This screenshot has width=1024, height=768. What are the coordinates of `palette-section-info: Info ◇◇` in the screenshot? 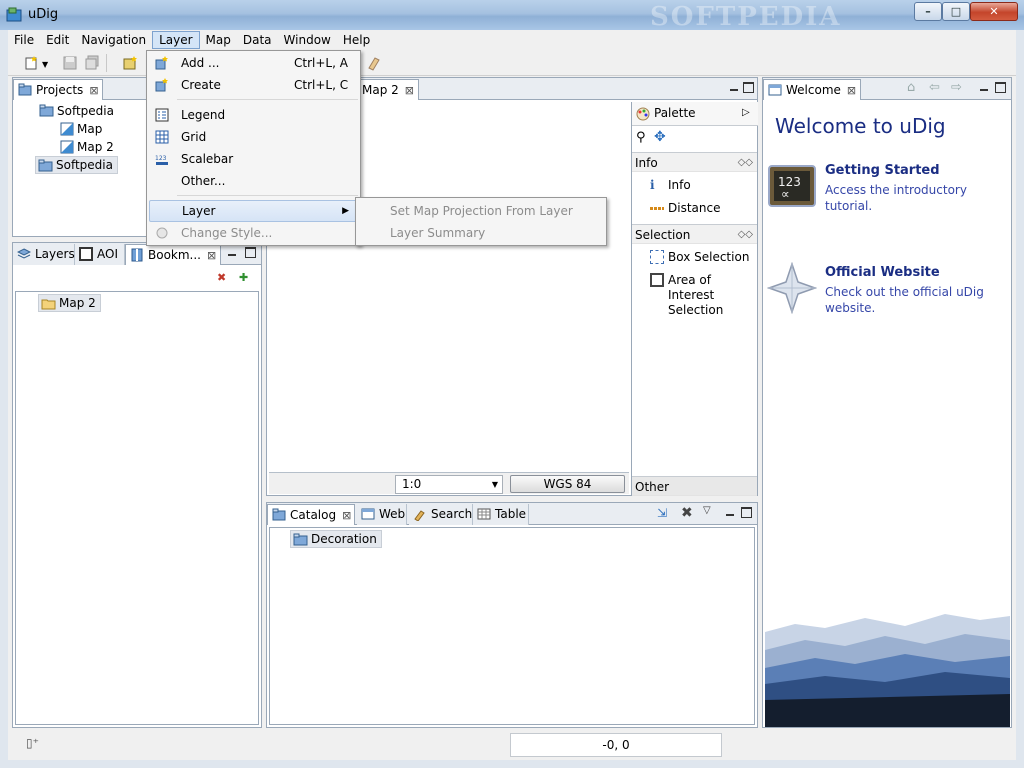 It's located at (694, 162).